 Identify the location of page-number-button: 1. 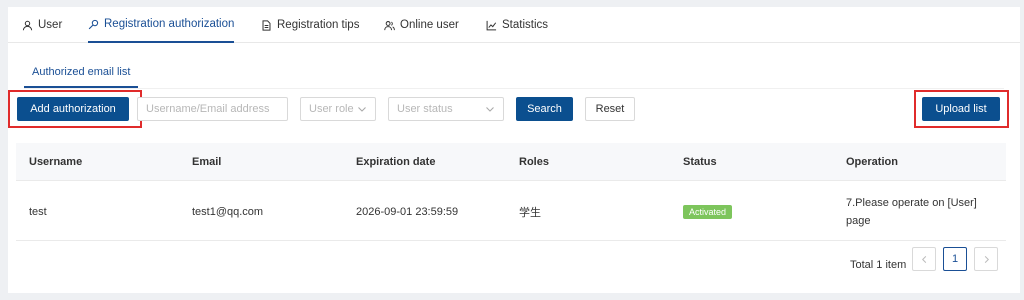
(955, 259).